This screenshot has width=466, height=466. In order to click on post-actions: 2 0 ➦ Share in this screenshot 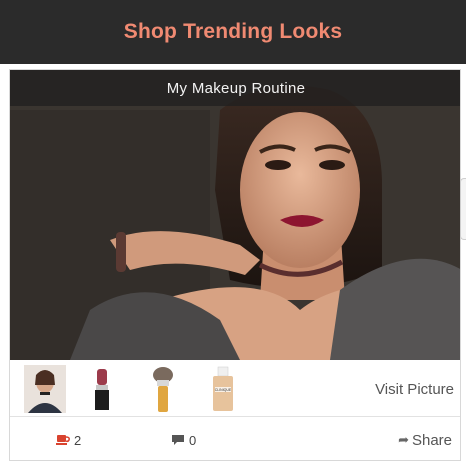, I will do `click(235, 439)`.